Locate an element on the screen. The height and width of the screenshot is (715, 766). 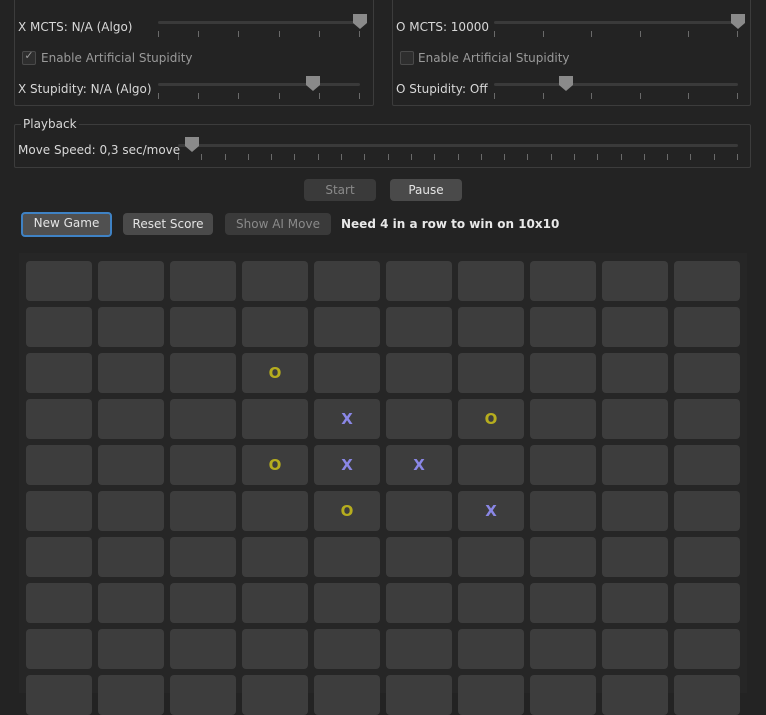
pause-button: Pause is located at coordinates (426, 190).